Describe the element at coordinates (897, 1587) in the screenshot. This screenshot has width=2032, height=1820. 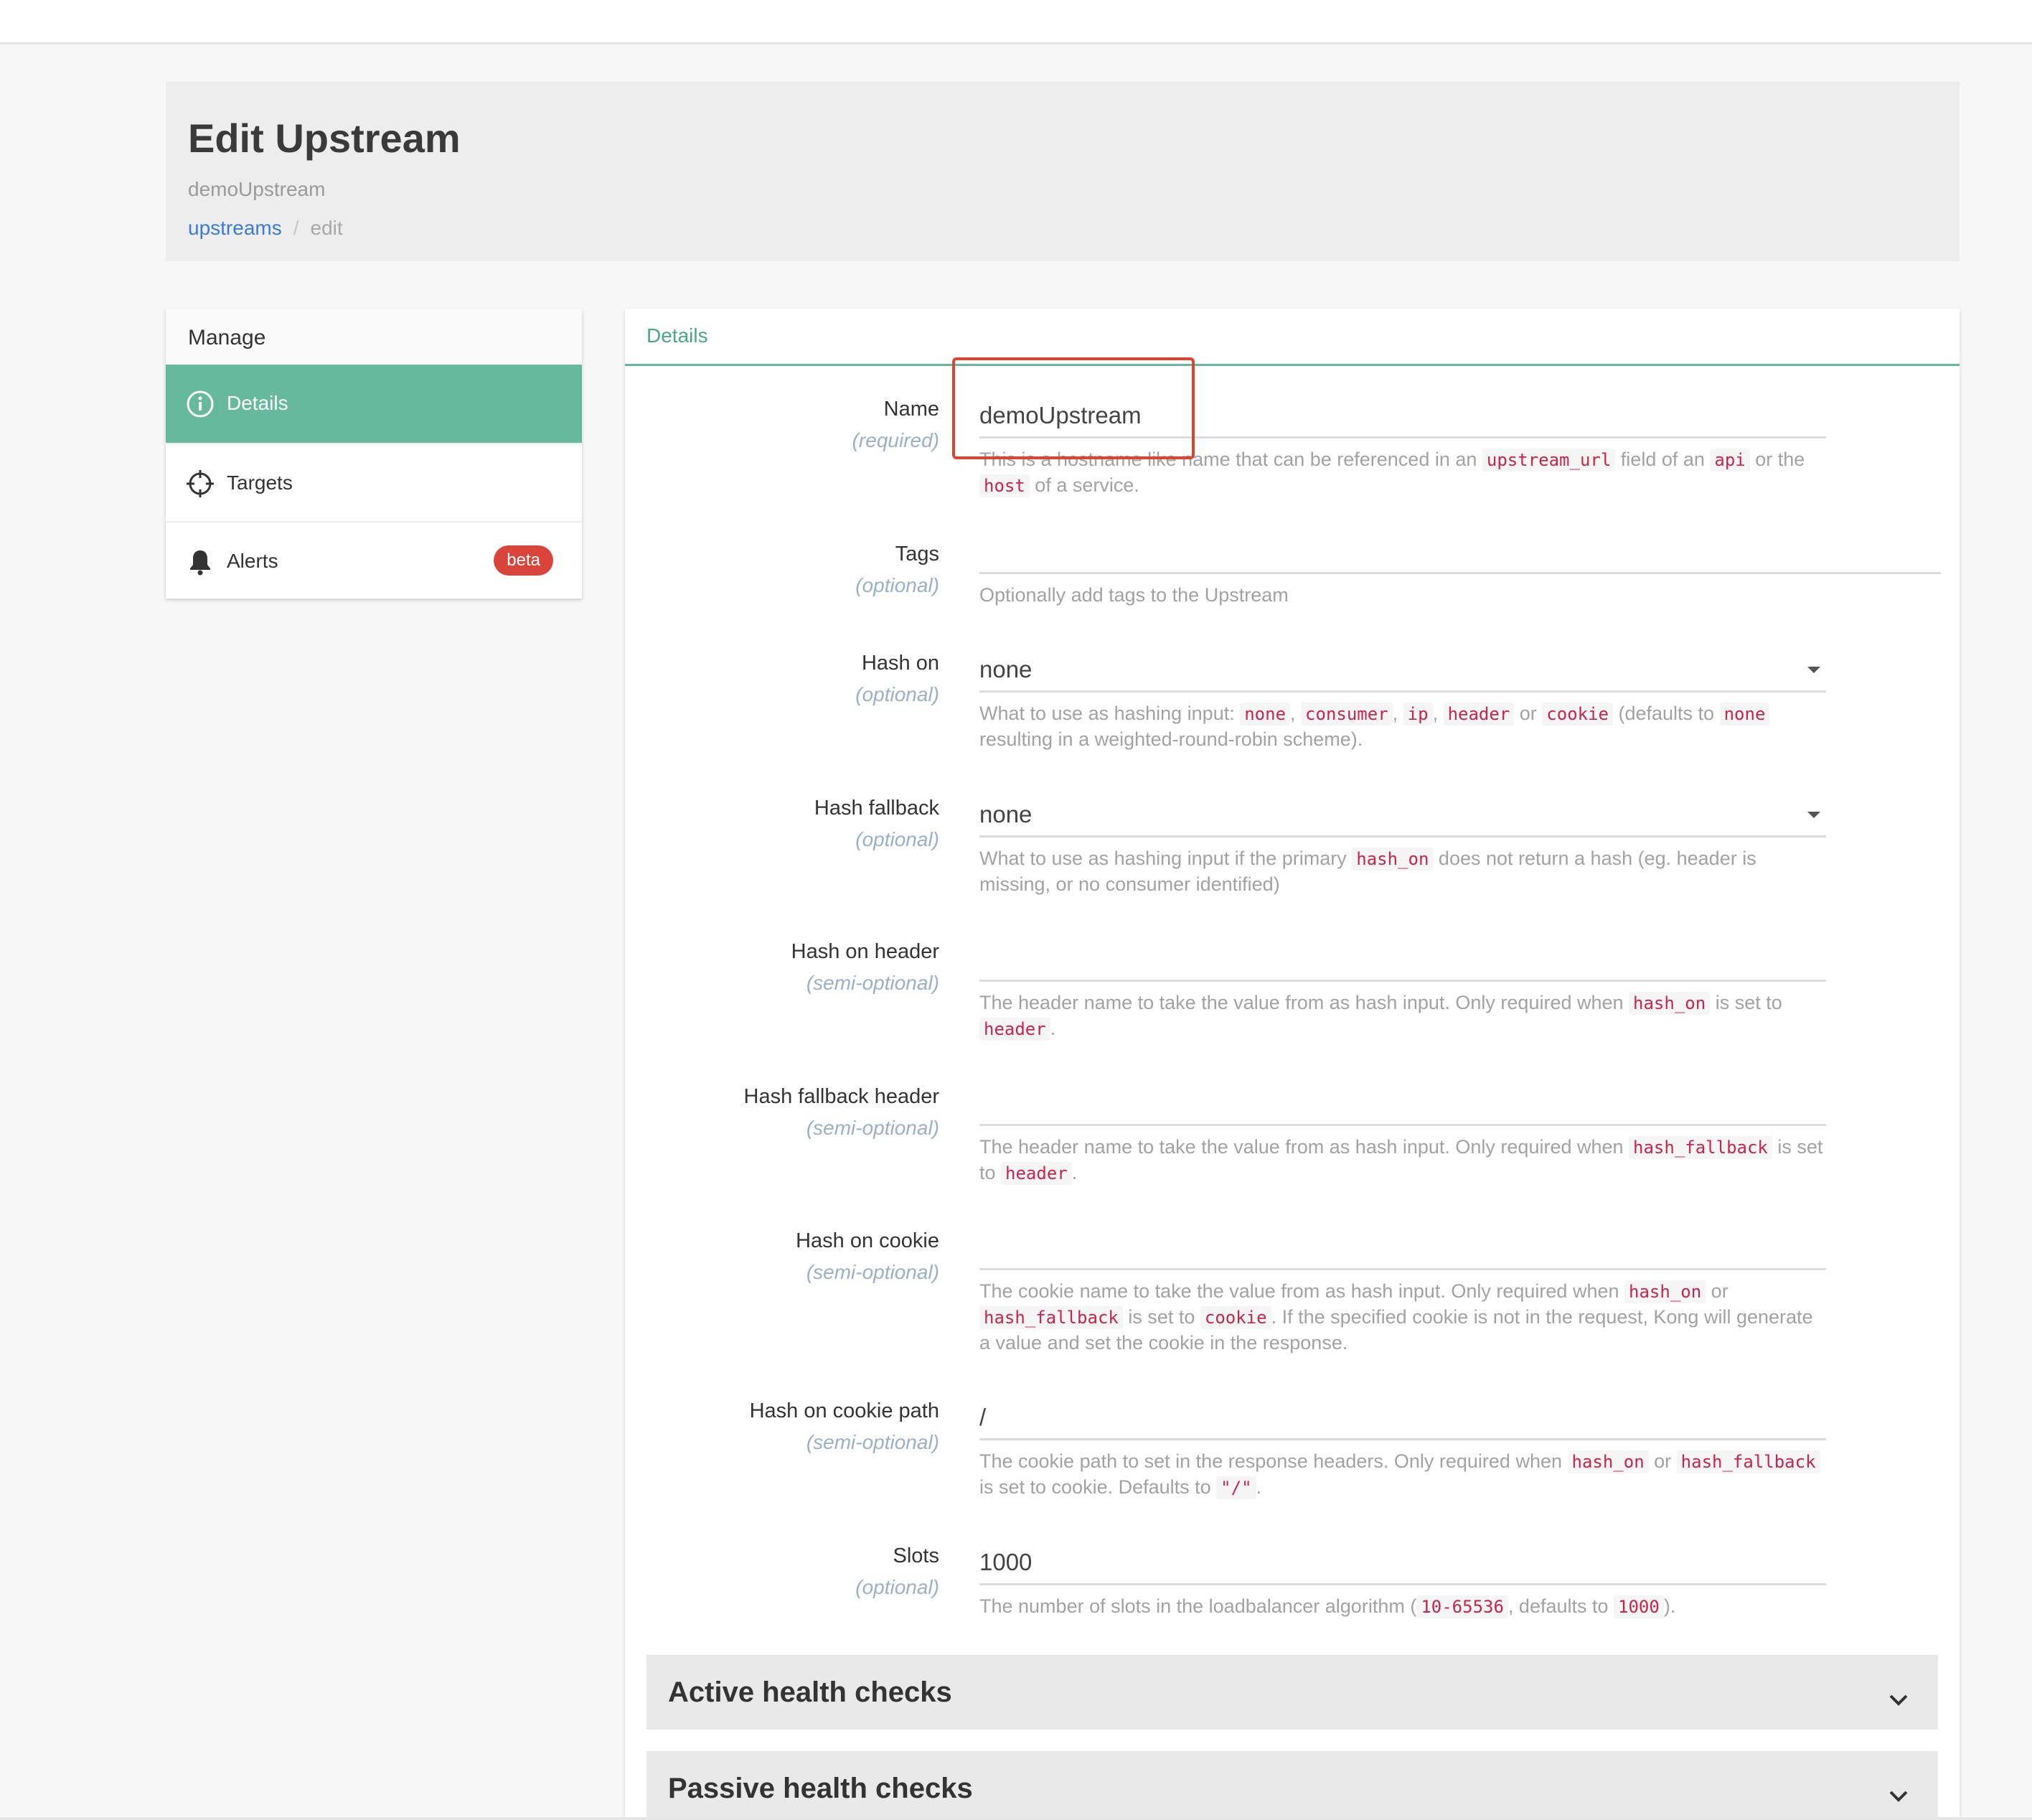
I see `slots-optional: (optional)` at that location.